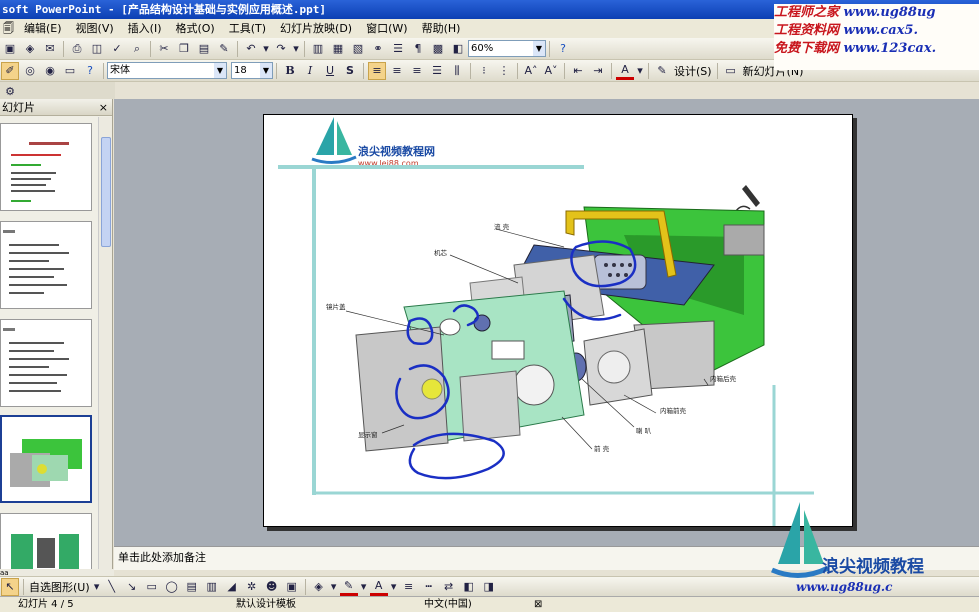 Image resolution: width=979 pixels, height=612 pixels. What do you see at coordinates (184, 49) in the screenshot?
I see `copy-icon: ❐` at bounding box center [184, 49].